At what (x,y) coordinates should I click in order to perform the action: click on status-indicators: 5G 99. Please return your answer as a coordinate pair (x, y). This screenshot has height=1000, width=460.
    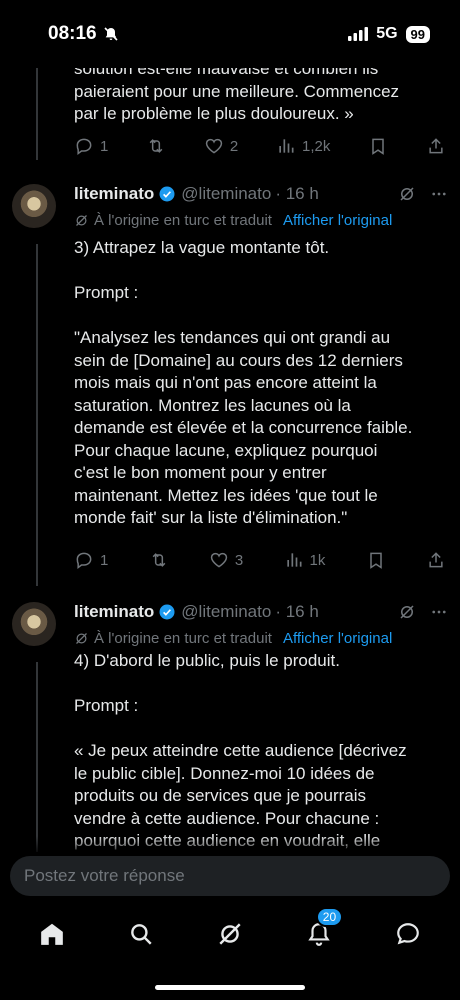
    Looking at the image, I should click on (389, 34).